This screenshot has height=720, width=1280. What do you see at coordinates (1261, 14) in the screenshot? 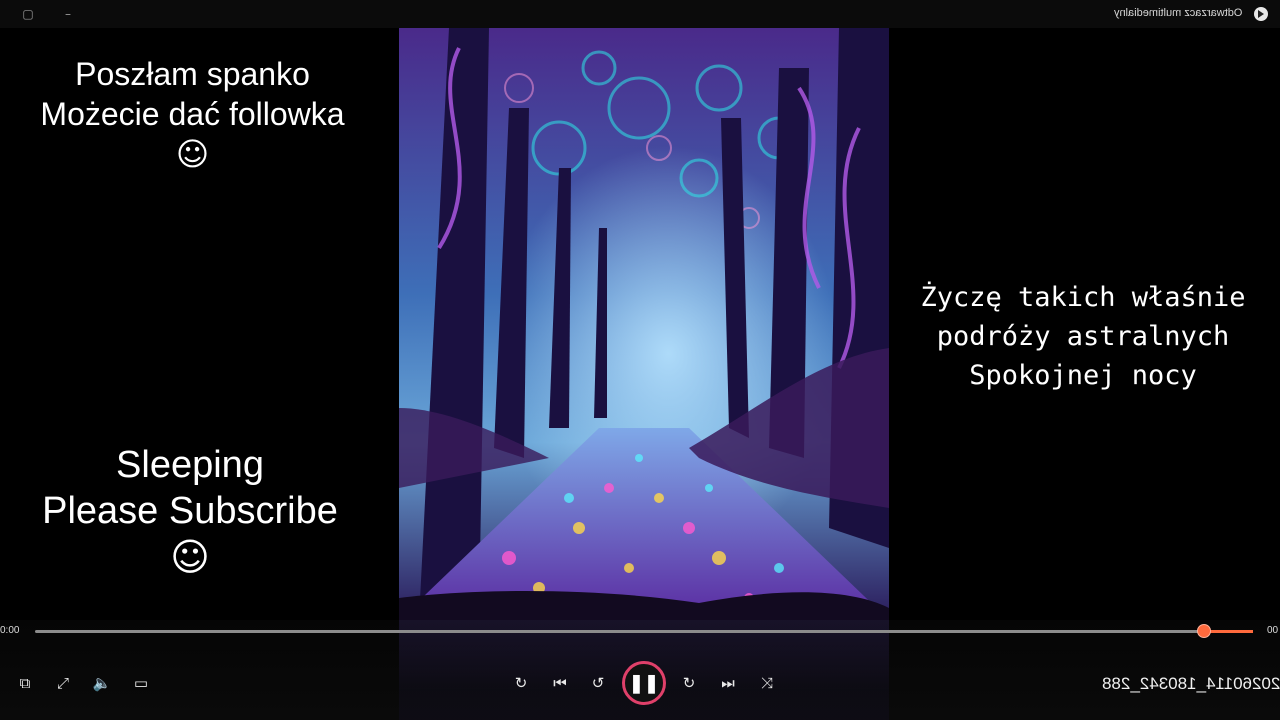
I see `play-circle-icon` at bounding box center [1261, 14].